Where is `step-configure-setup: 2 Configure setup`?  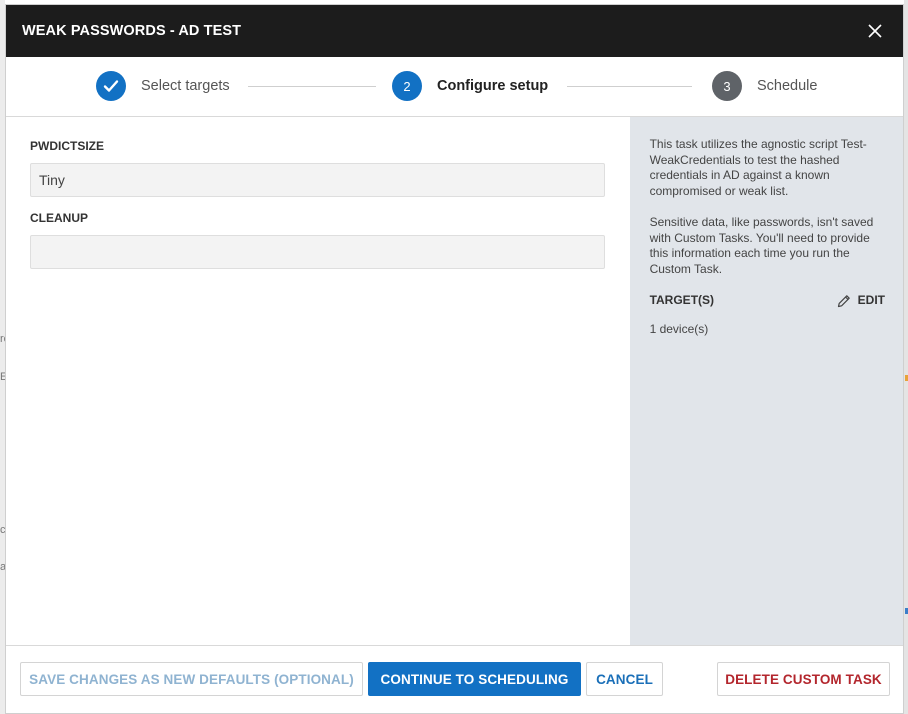
step-configure-setup: 2 Configure setup is located at coordinates (470, 86).